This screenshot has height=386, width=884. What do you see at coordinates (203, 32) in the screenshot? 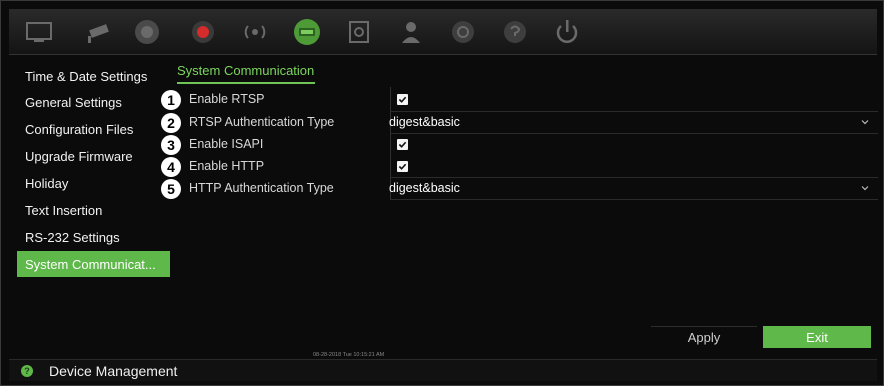
I see `alarm-icon` at bounding box center [203, 32].